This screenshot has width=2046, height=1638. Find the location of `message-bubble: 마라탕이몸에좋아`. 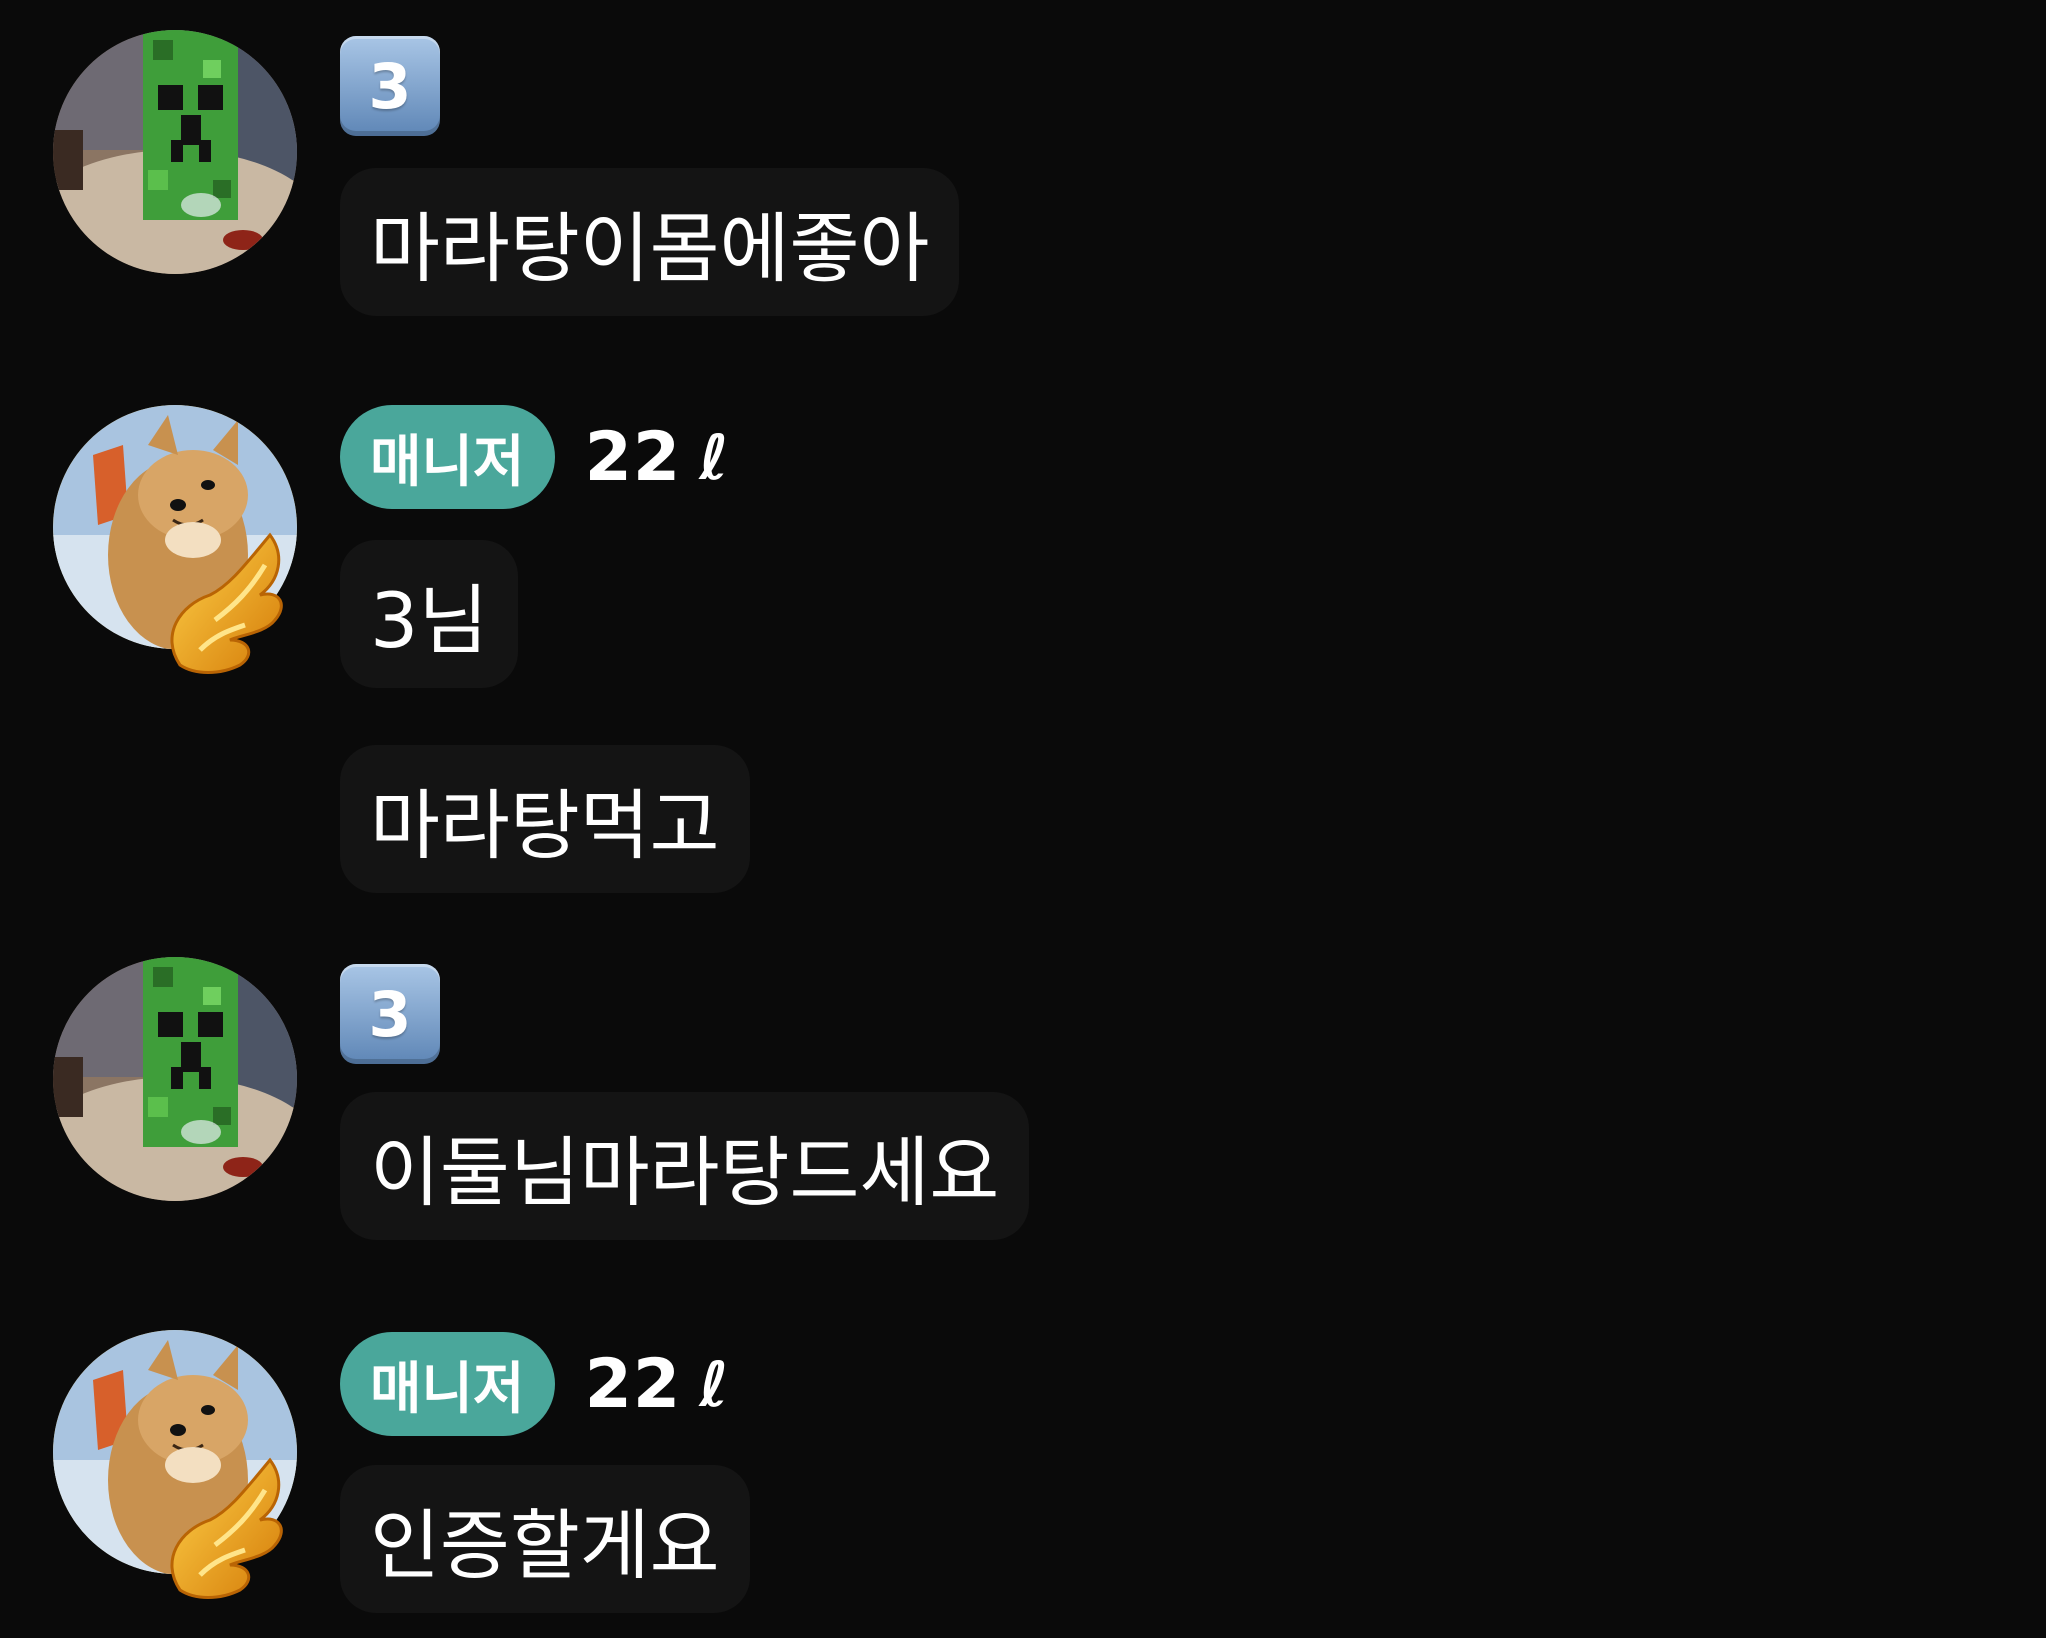

message-bubble: 마라탕이몸에좋아 is located at coordinates (650, 242).